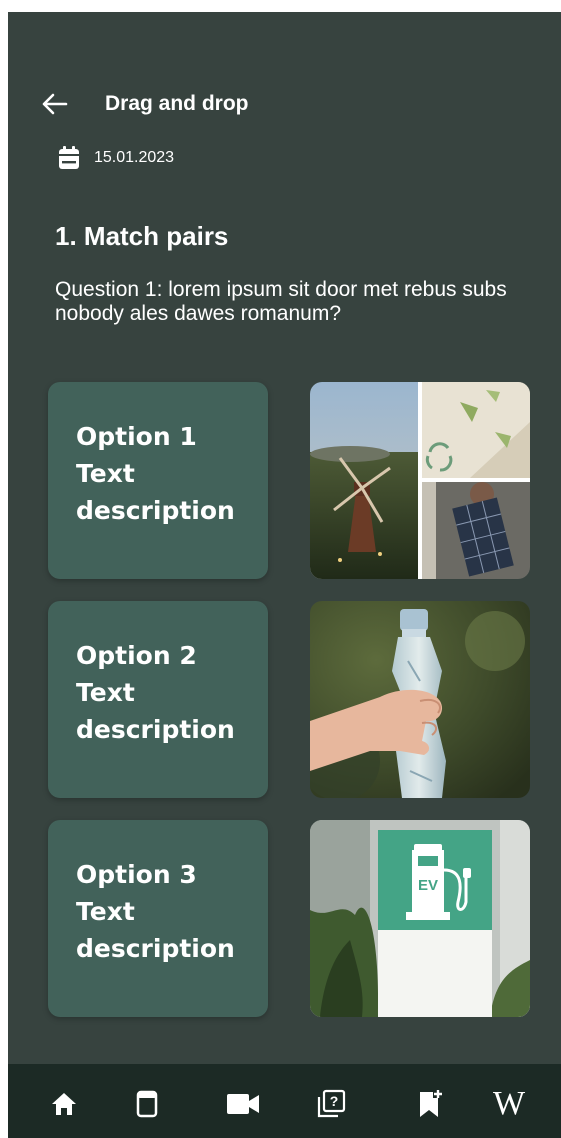 Image resolution: width=561 pixels, height=1138 pixels. I want to click on option-card-2: Option 2 Text description, so click(158, 699).